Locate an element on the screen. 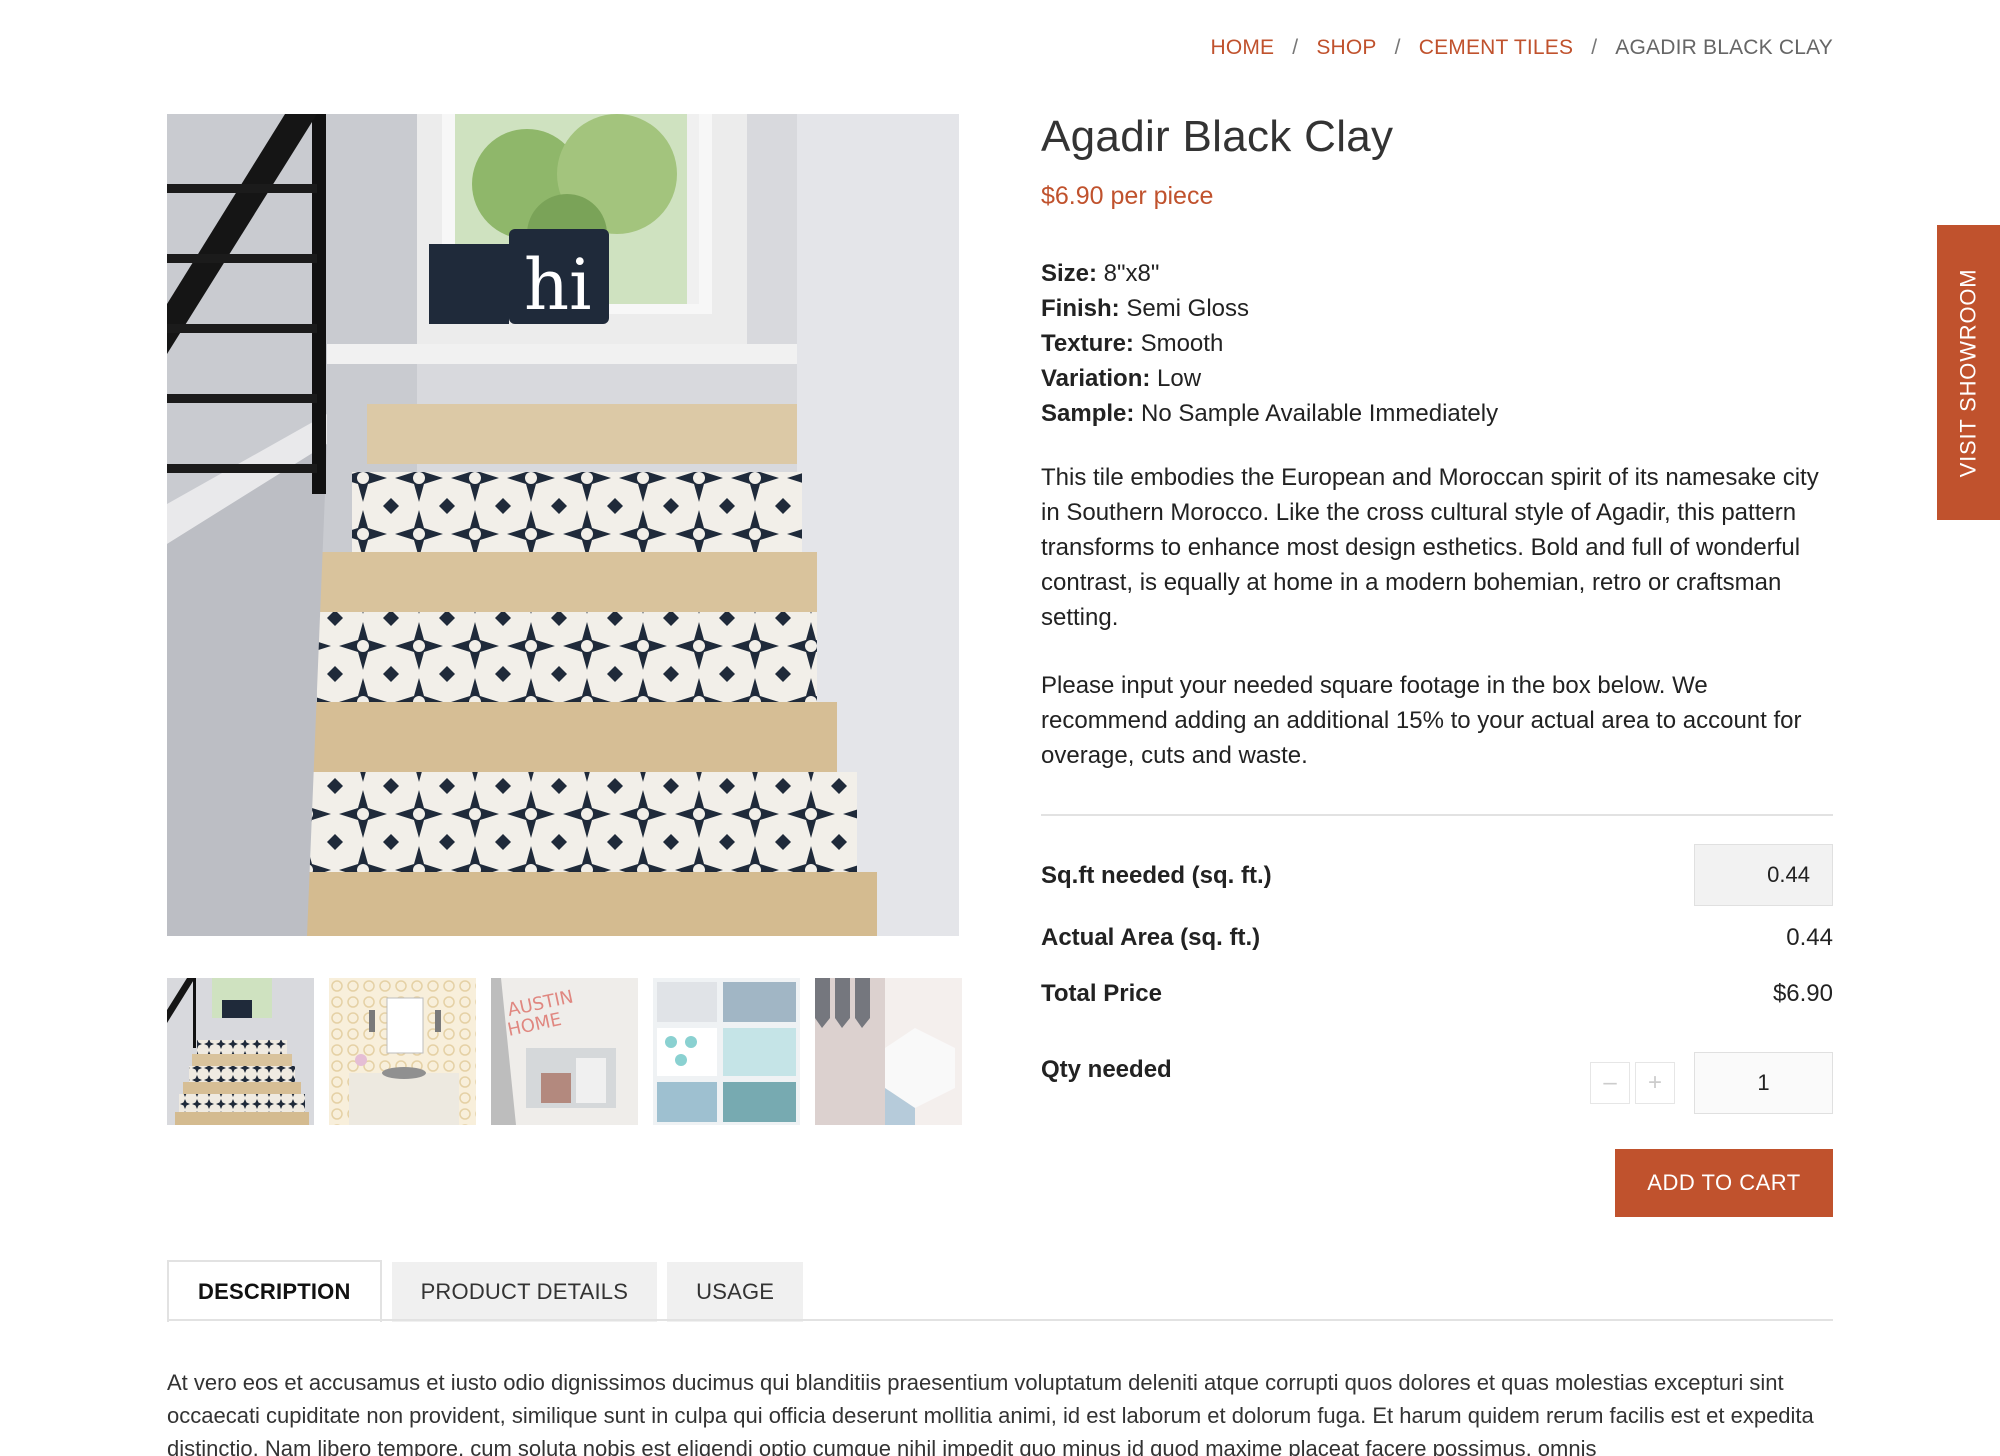 The width and height of the screenshot is (2000, 1456). product-tabs: DESCRIPTION PRODUCT DETAILS USAGE is located at coordinates (490, 1291).